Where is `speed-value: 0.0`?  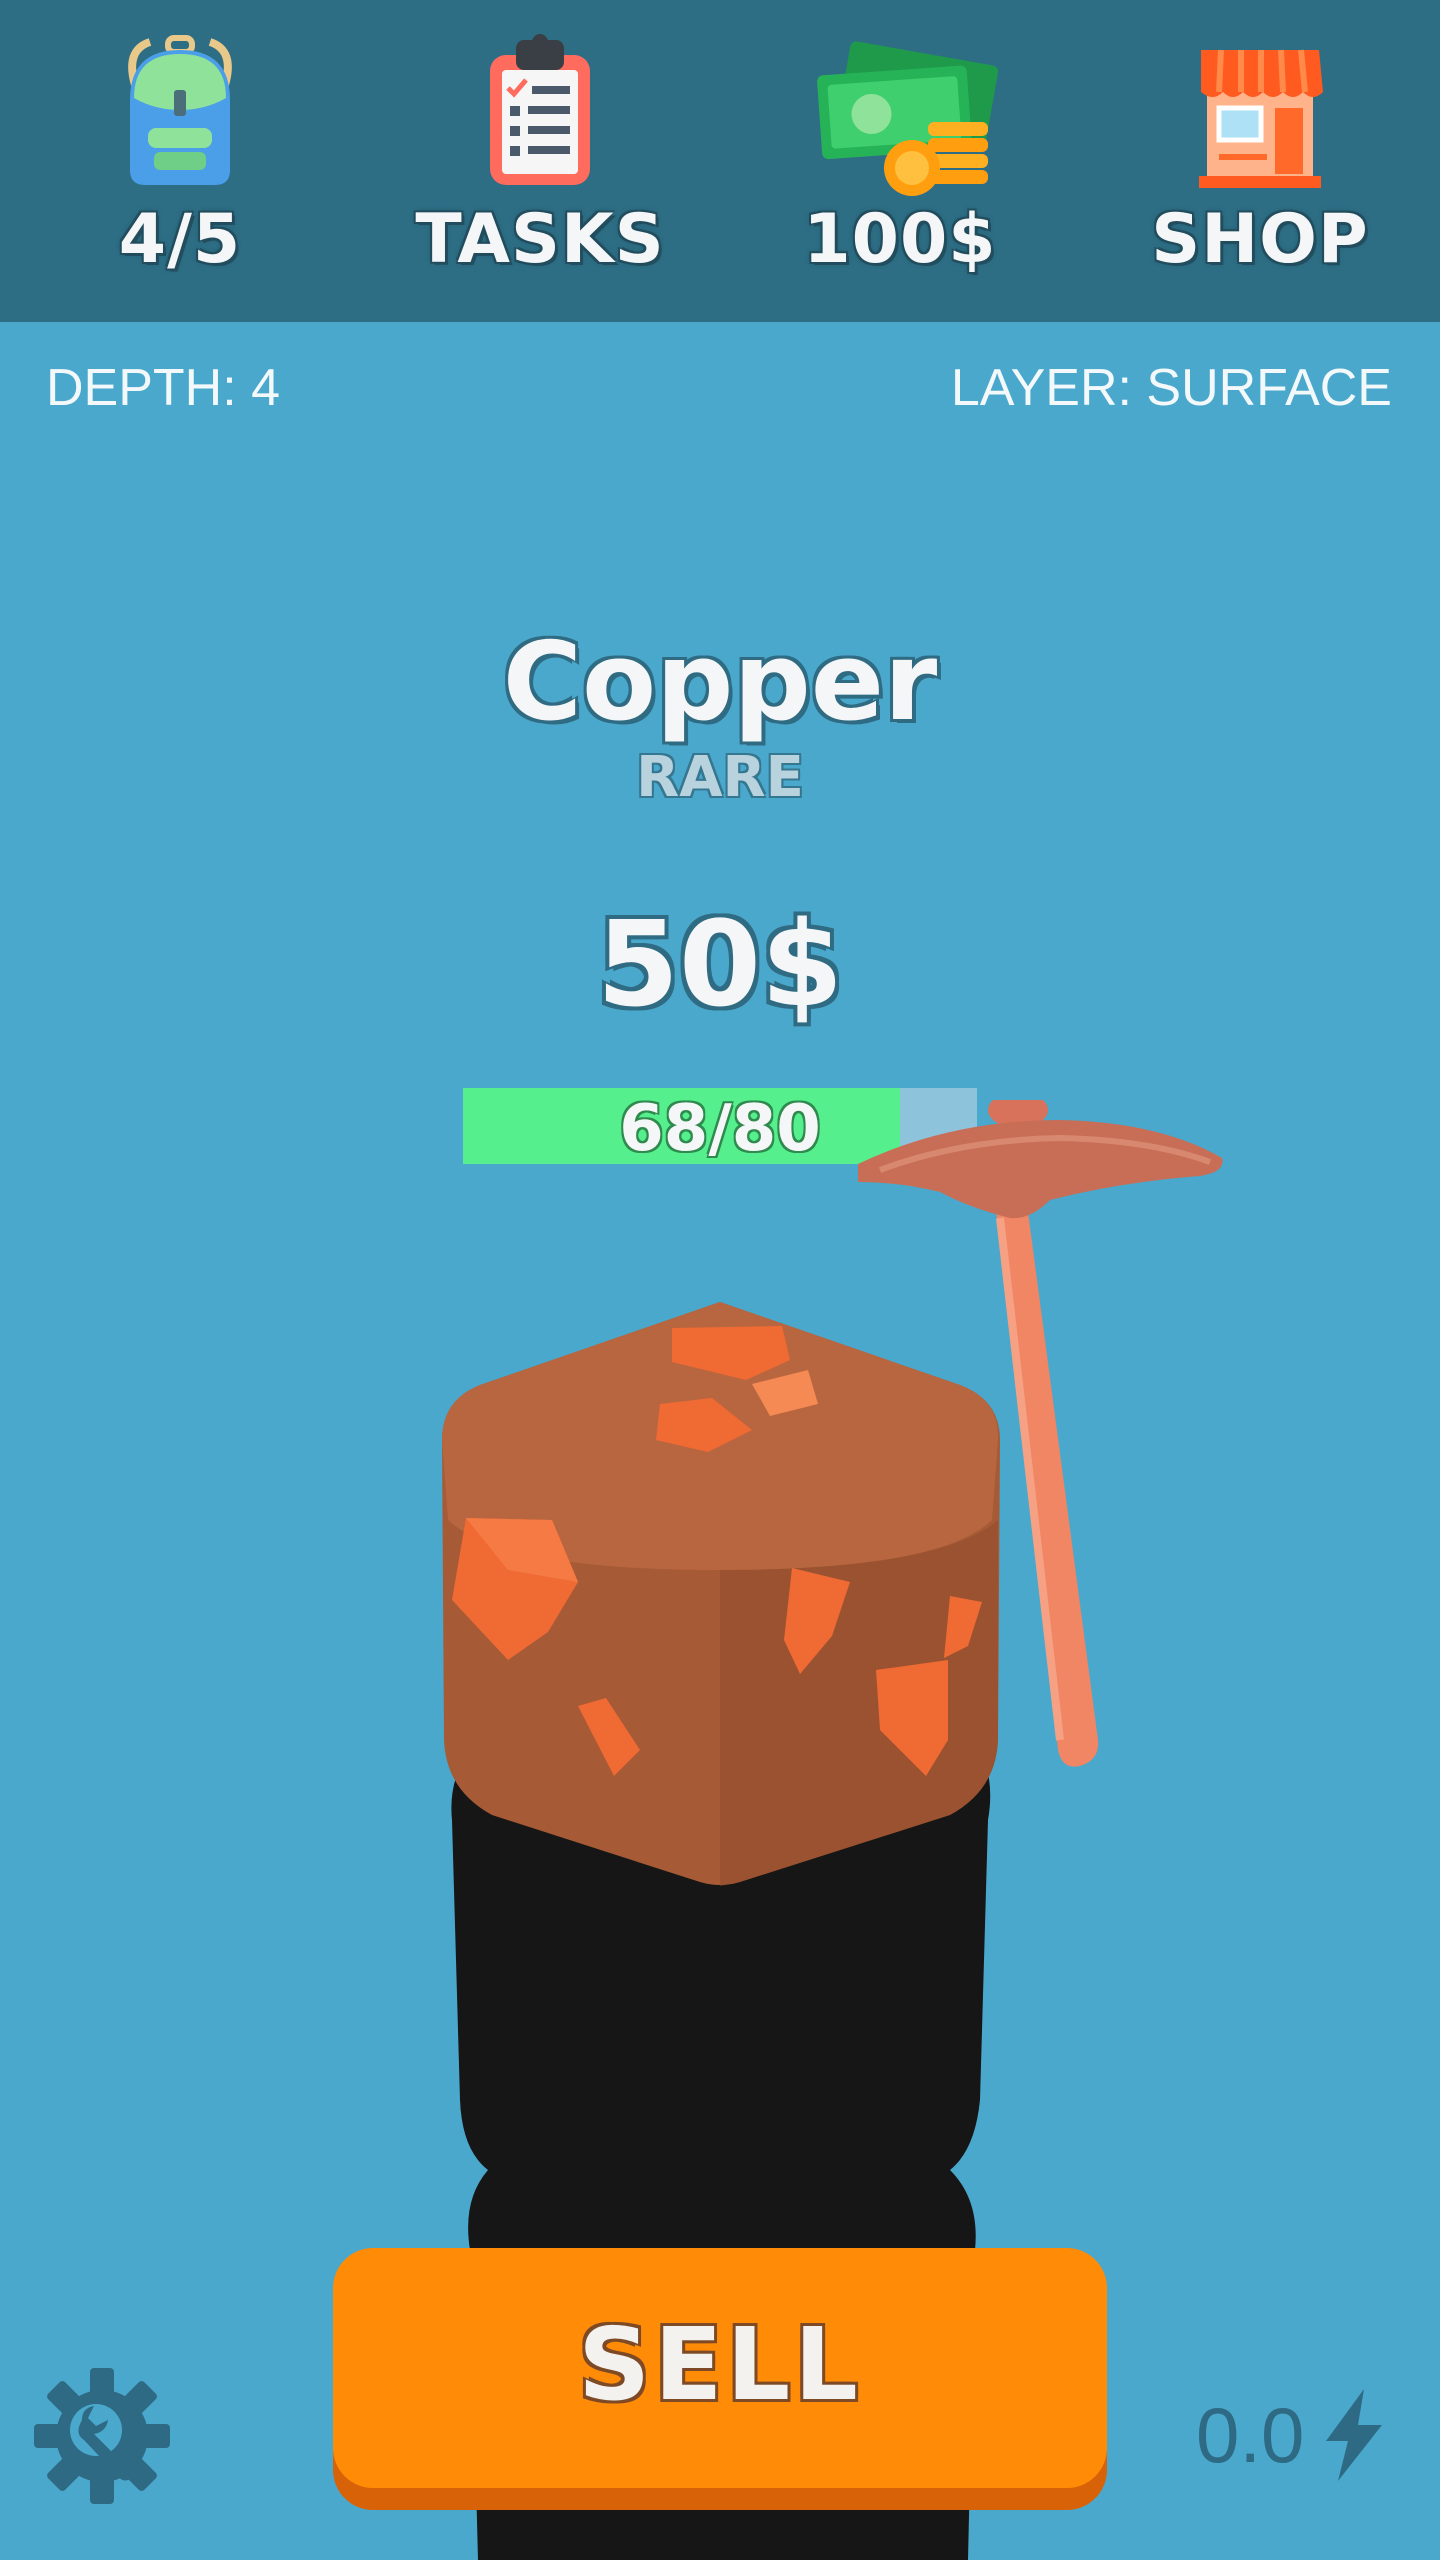 speed-value: 0.0 is located at coordinates (1250, 2434).